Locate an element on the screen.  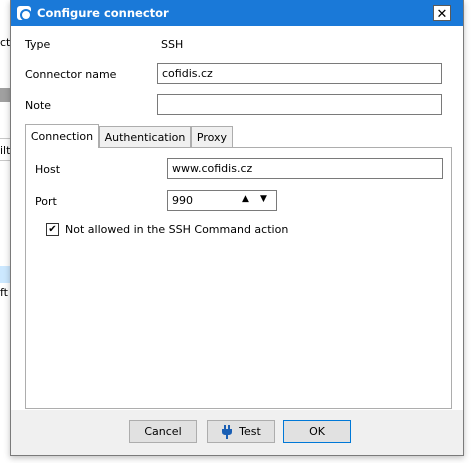
port-stepper: ▲ ▼ is located at coordinates (222, 200).